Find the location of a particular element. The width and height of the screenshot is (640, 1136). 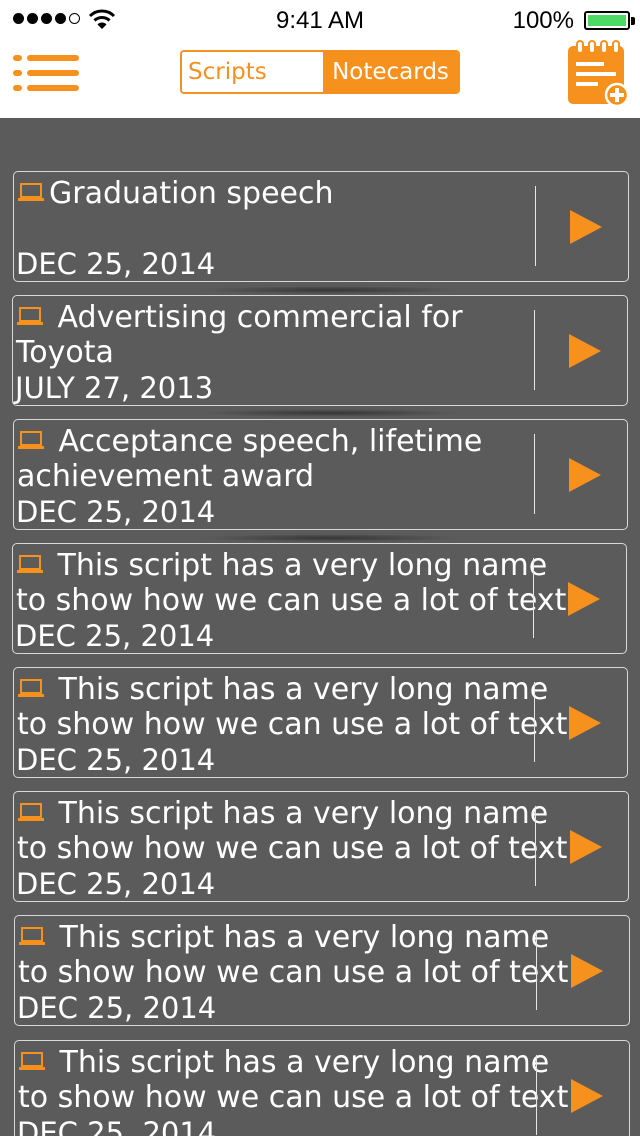

tab-notecards: Notecards is located at coordinates (390, 72).